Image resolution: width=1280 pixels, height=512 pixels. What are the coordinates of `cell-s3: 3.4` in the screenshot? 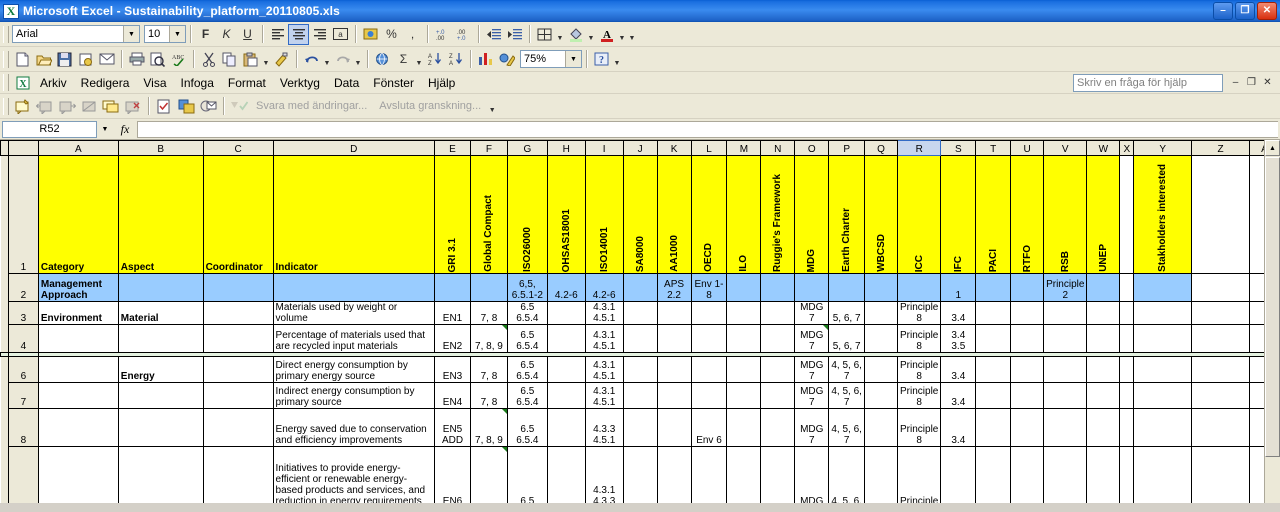 It's located at (958, 313).